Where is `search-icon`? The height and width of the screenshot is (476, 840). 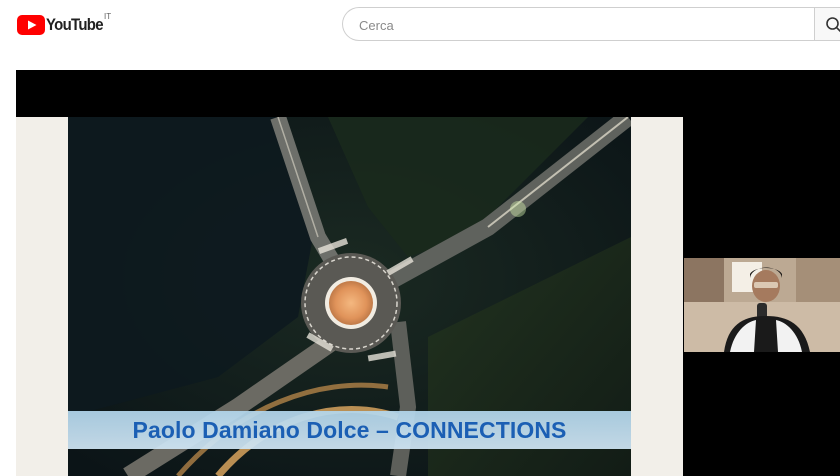
search-icon is located at coordinates (833, 25).